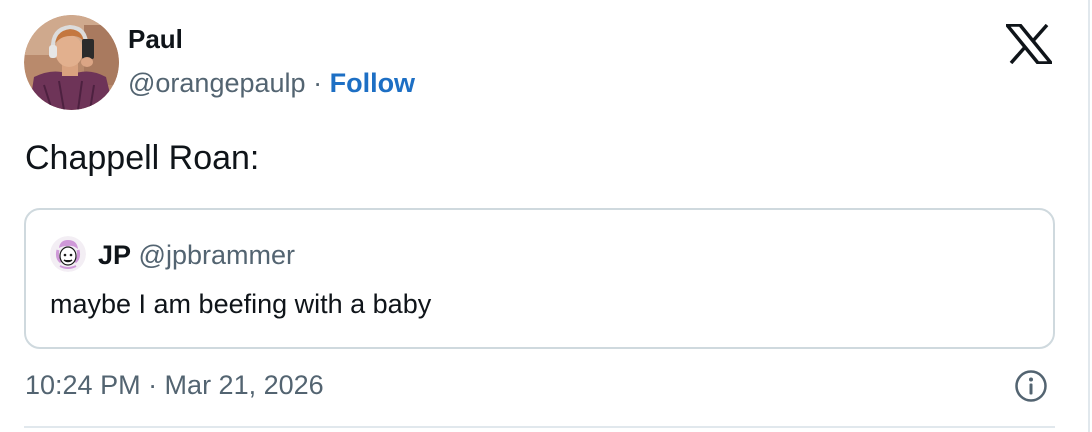 Image resolution: width=1092 pixels, height=432 pixels. I want to click on x-logo-icon, so click(1029, 44).